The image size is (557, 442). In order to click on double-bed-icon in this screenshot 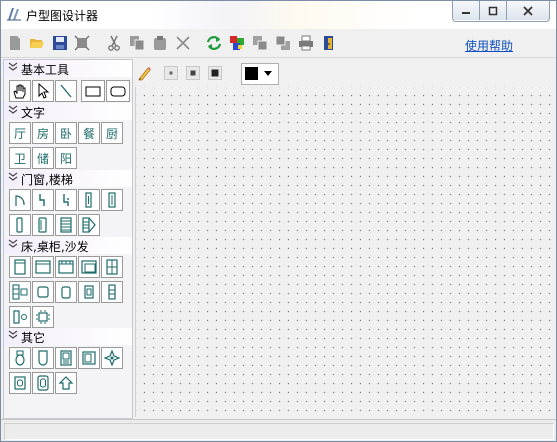, I will do `click(43, 267)`.